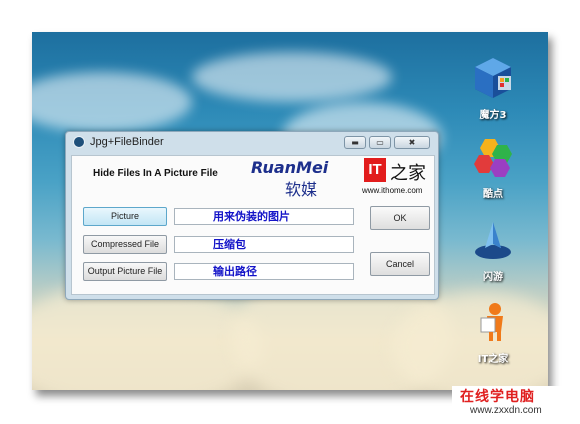  What do you see at coordinates (127, 142) in the screenshot?
I see `window-title: Jpg+FileBinder` at bounding box center [127, 142].